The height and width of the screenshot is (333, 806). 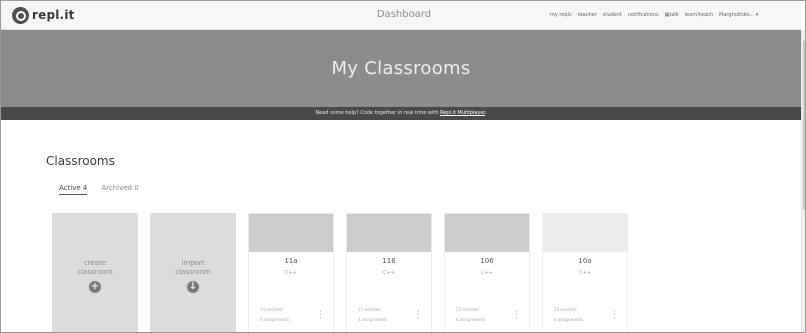 I want to click on create-classroom-card: create classroom +, so click(x=95, y=272).